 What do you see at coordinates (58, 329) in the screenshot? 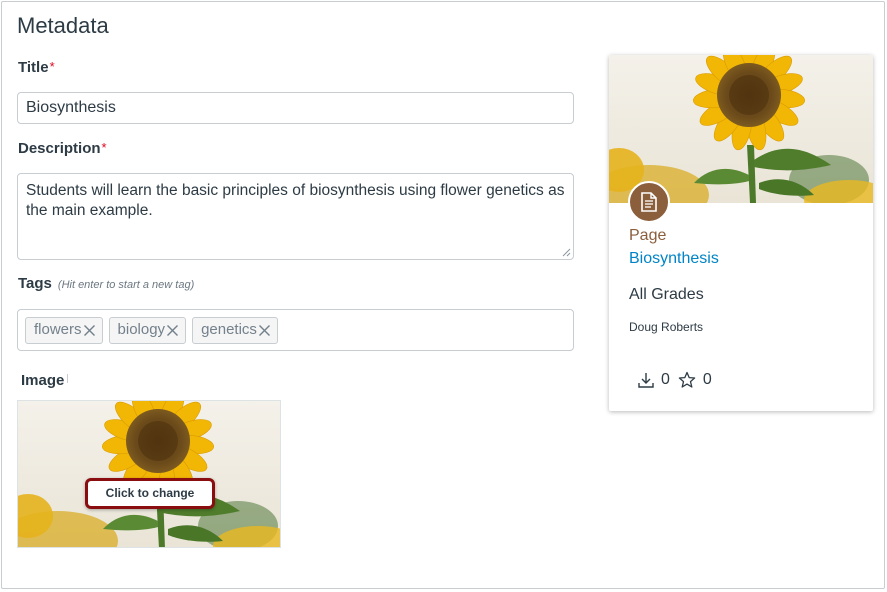
I see `tag-label: flowers` at bounding box center [58, 329].